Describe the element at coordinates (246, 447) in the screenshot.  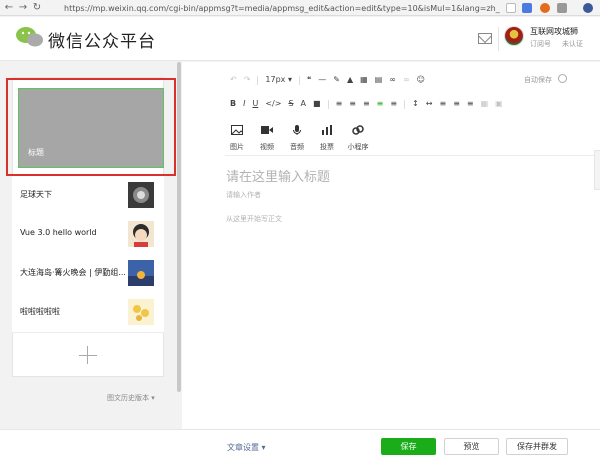
I see `article-settings-link: 文章设置 ▾` at that location.